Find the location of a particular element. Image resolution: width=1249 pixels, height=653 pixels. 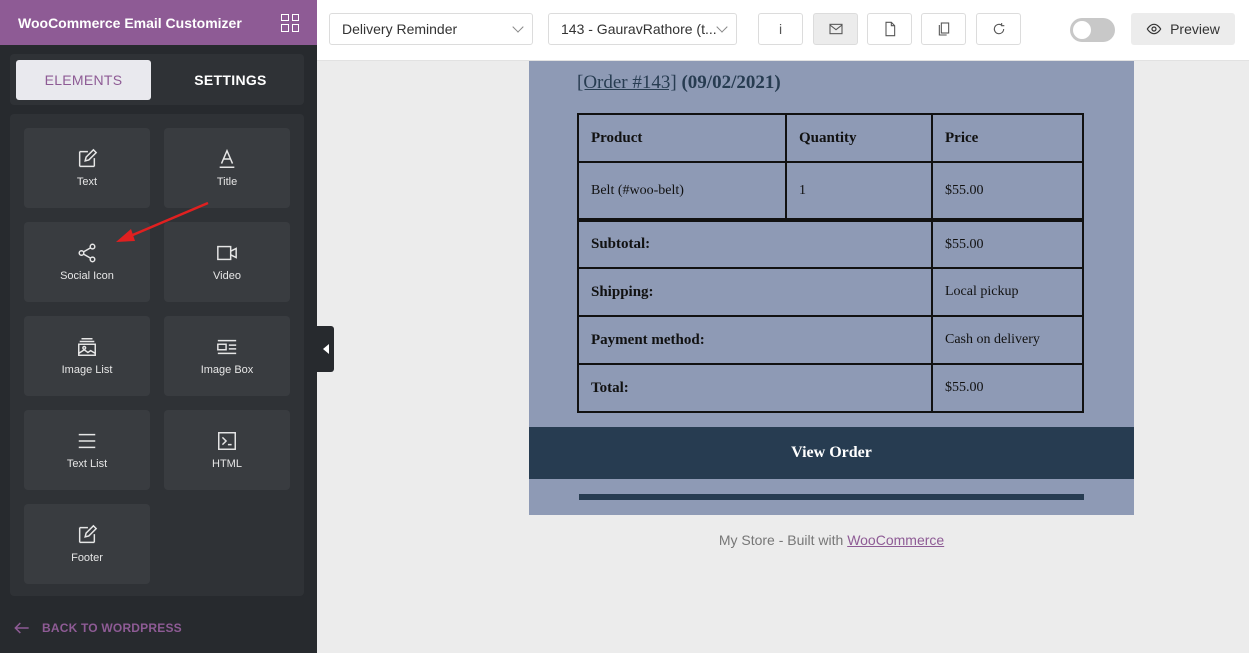

element-label: Text List is located at coordinates (87, 464).